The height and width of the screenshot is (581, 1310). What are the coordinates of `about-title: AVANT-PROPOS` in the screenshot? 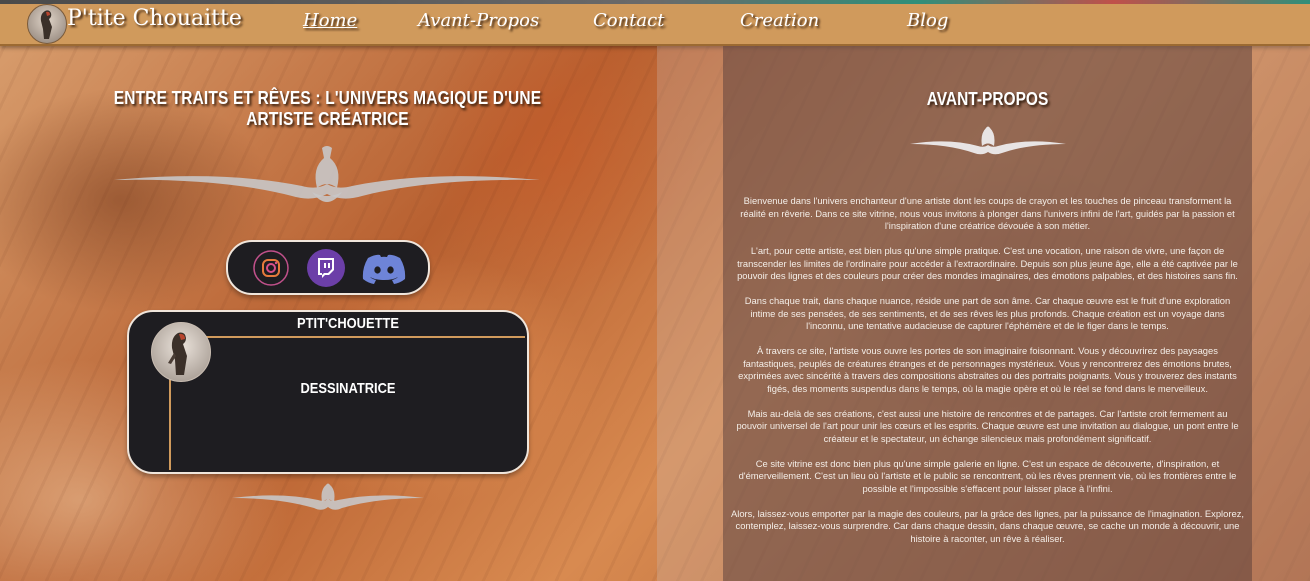 It's located at (987, 99).